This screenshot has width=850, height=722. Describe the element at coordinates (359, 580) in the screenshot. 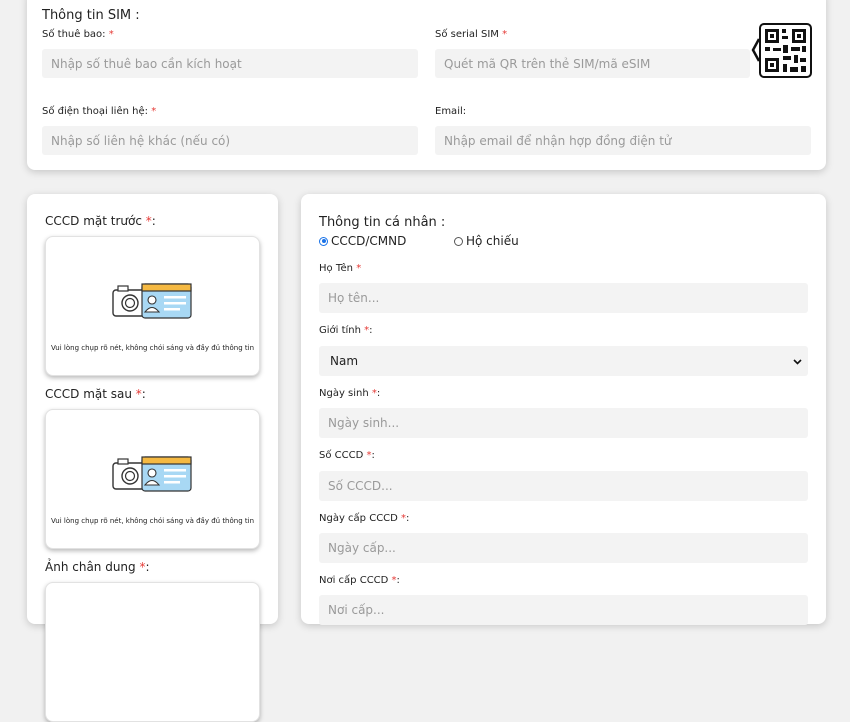

I see `issue-place-label: Nơi cấp CCCD *:` at that location.